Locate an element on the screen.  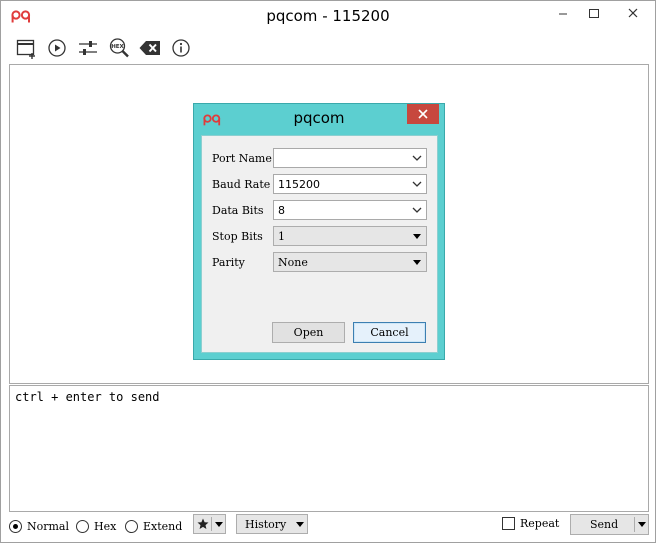
clear-button is located at coordinates (150, 48).